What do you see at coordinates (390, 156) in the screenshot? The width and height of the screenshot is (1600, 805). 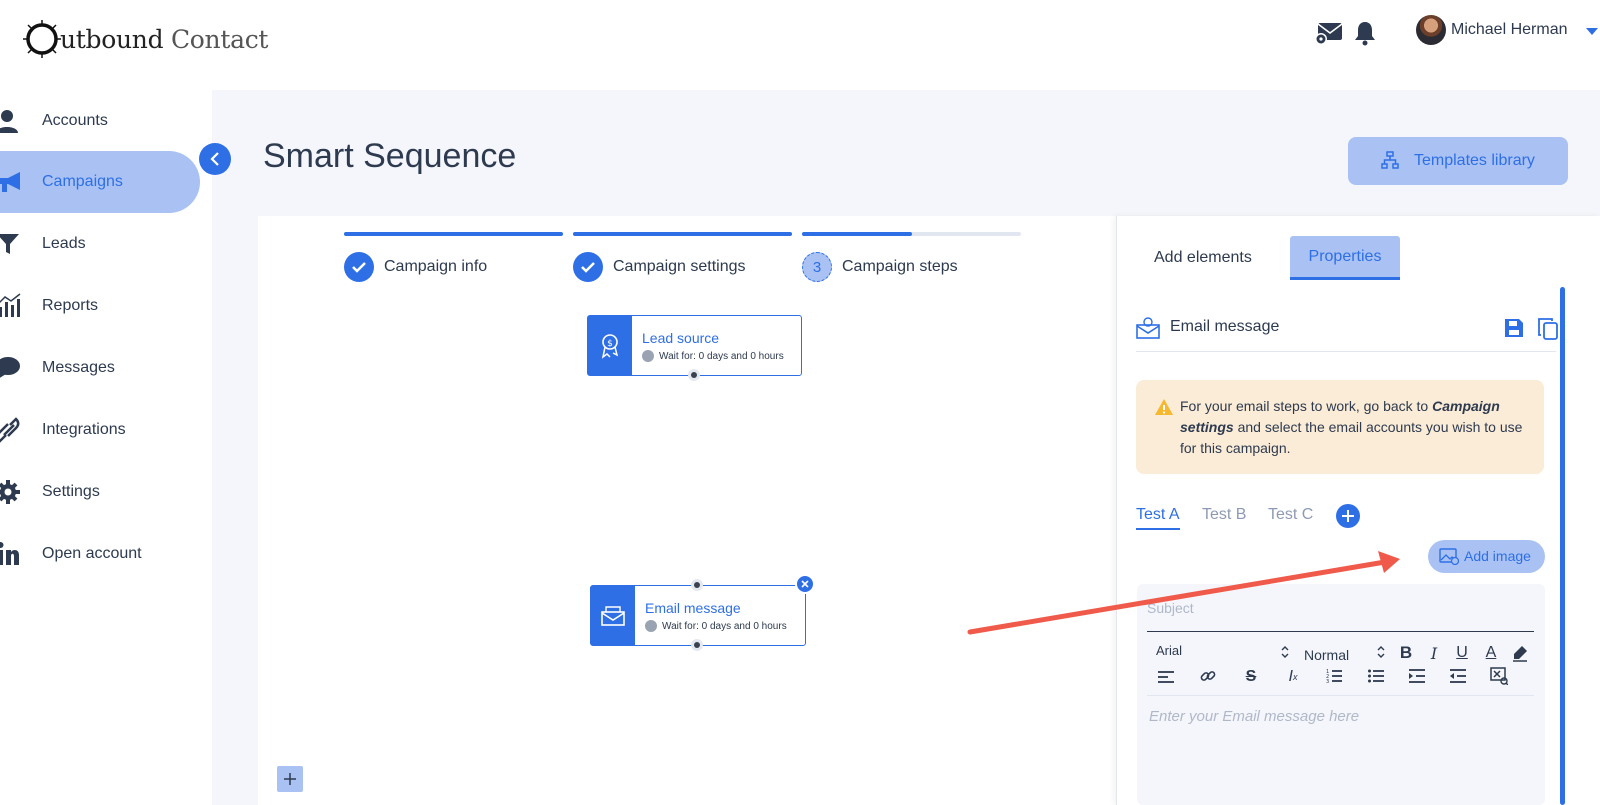 I see `page-title: Smart Sequence` at bounding box center [390, 156].